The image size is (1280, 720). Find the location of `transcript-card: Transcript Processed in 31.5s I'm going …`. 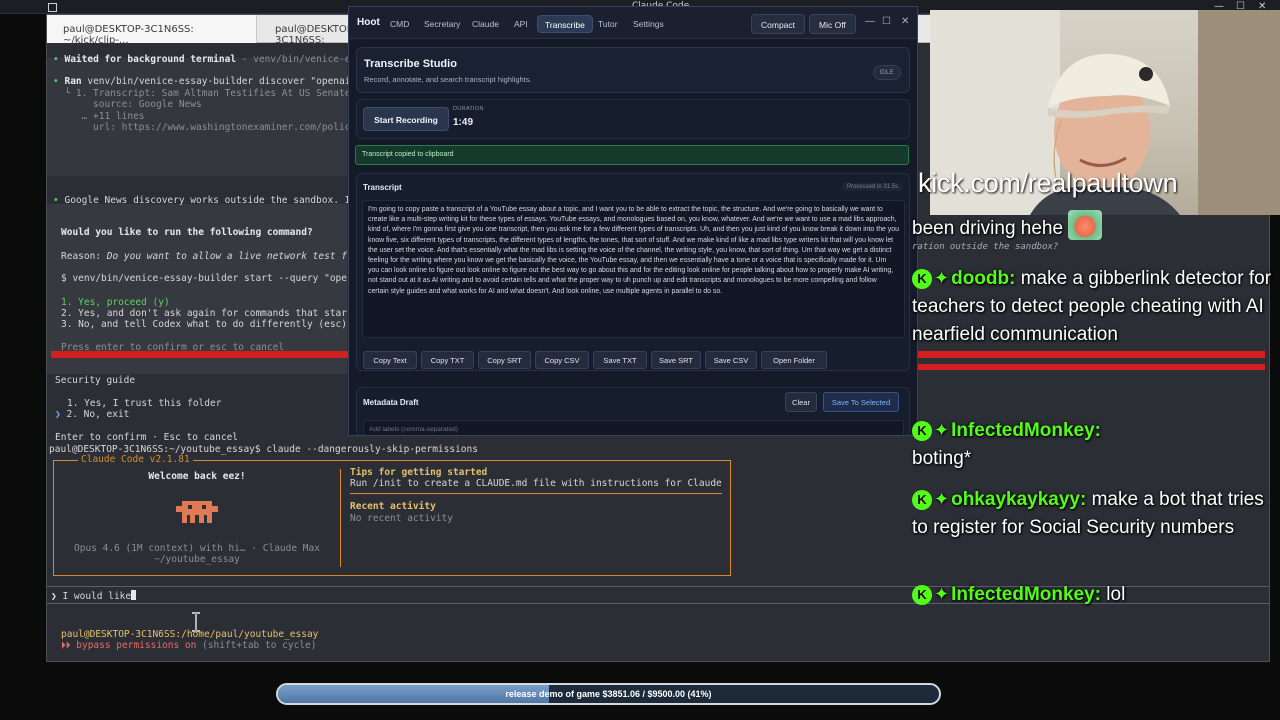

transcript-card: Transcript Processed in 31.5s I'm going … is located at coordinates (633, 272).